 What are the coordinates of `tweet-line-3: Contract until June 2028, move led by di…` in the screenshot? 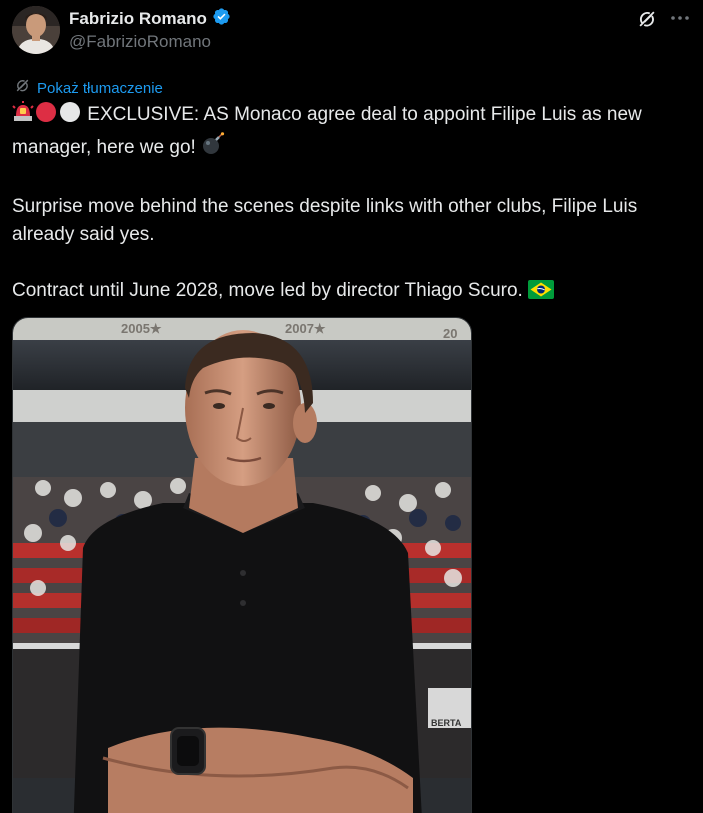 It's located at (267, 290).